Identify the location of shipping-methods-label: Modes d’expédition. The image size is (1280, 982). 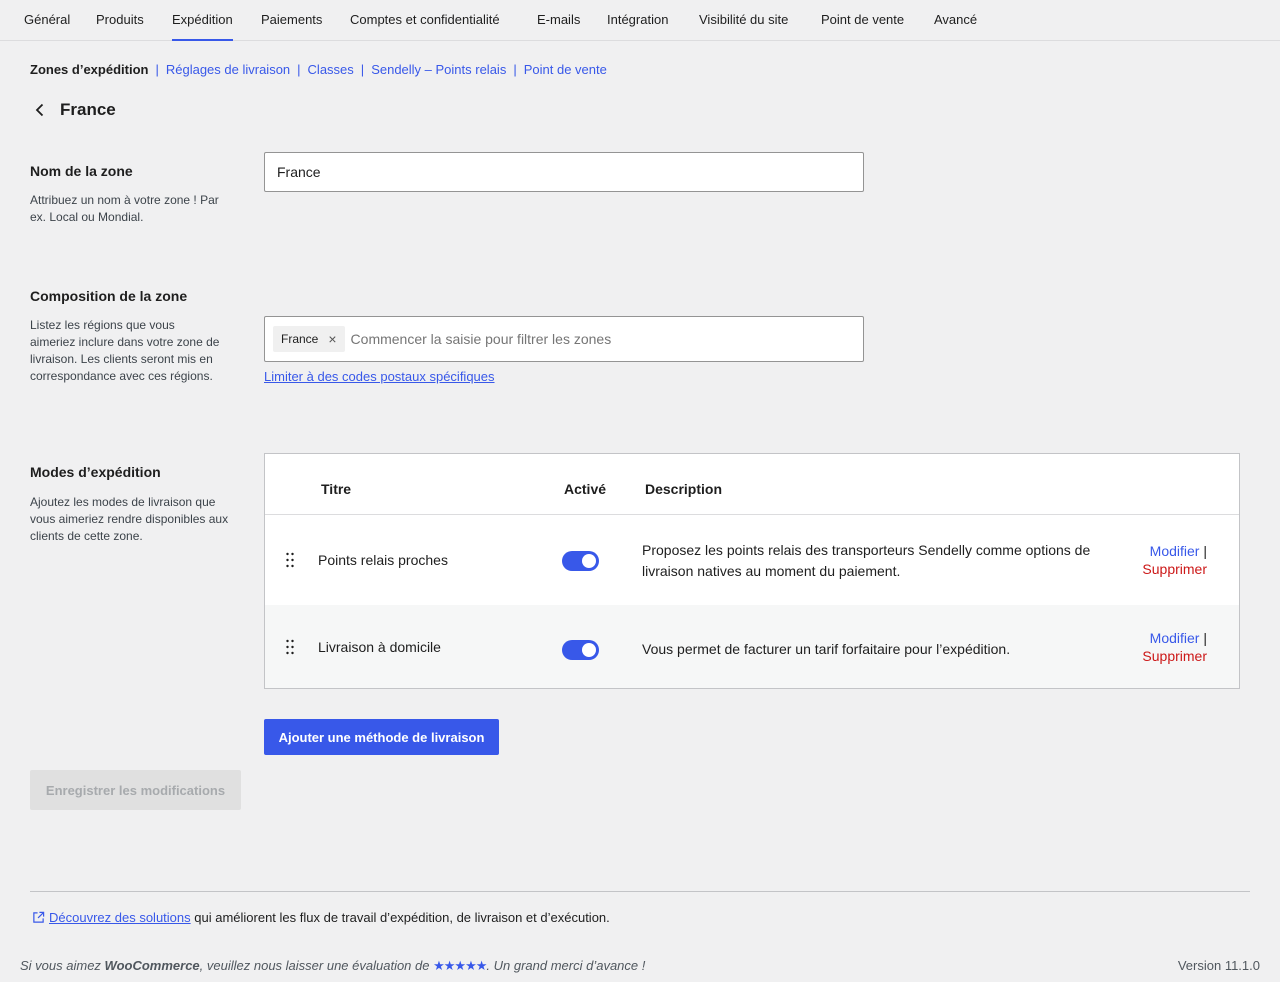
(95, 472).